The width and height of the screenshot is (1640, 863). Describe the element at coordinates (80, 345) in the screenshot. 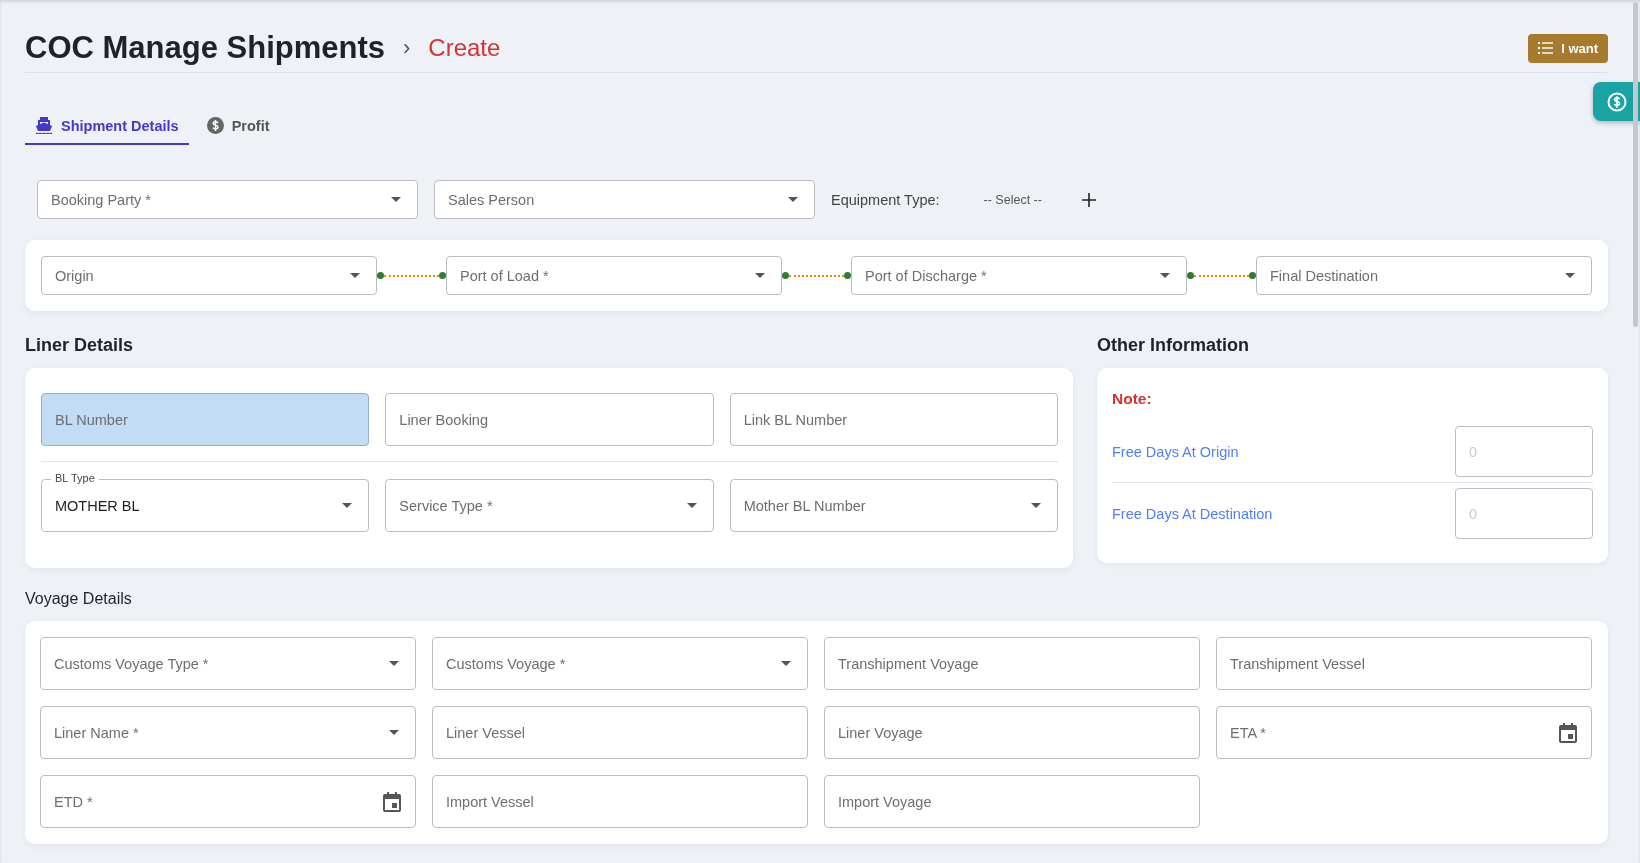

I see `section-title: Liner Details` at that location.